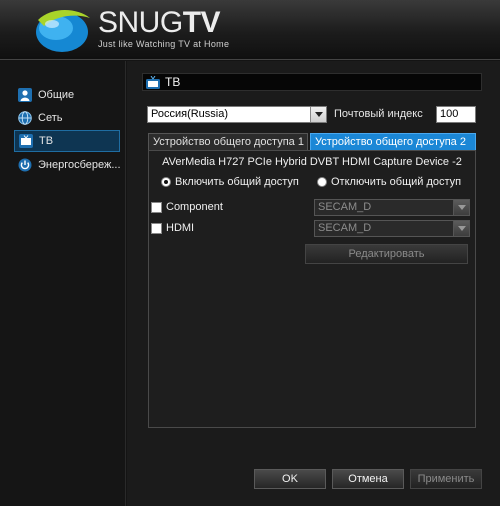 This screenshot has height=506, width=500. What do you see at coordinates (180, 228) in the screenshot?
I see `hdmi-label: HDMI` at bounding box center [180, 228].